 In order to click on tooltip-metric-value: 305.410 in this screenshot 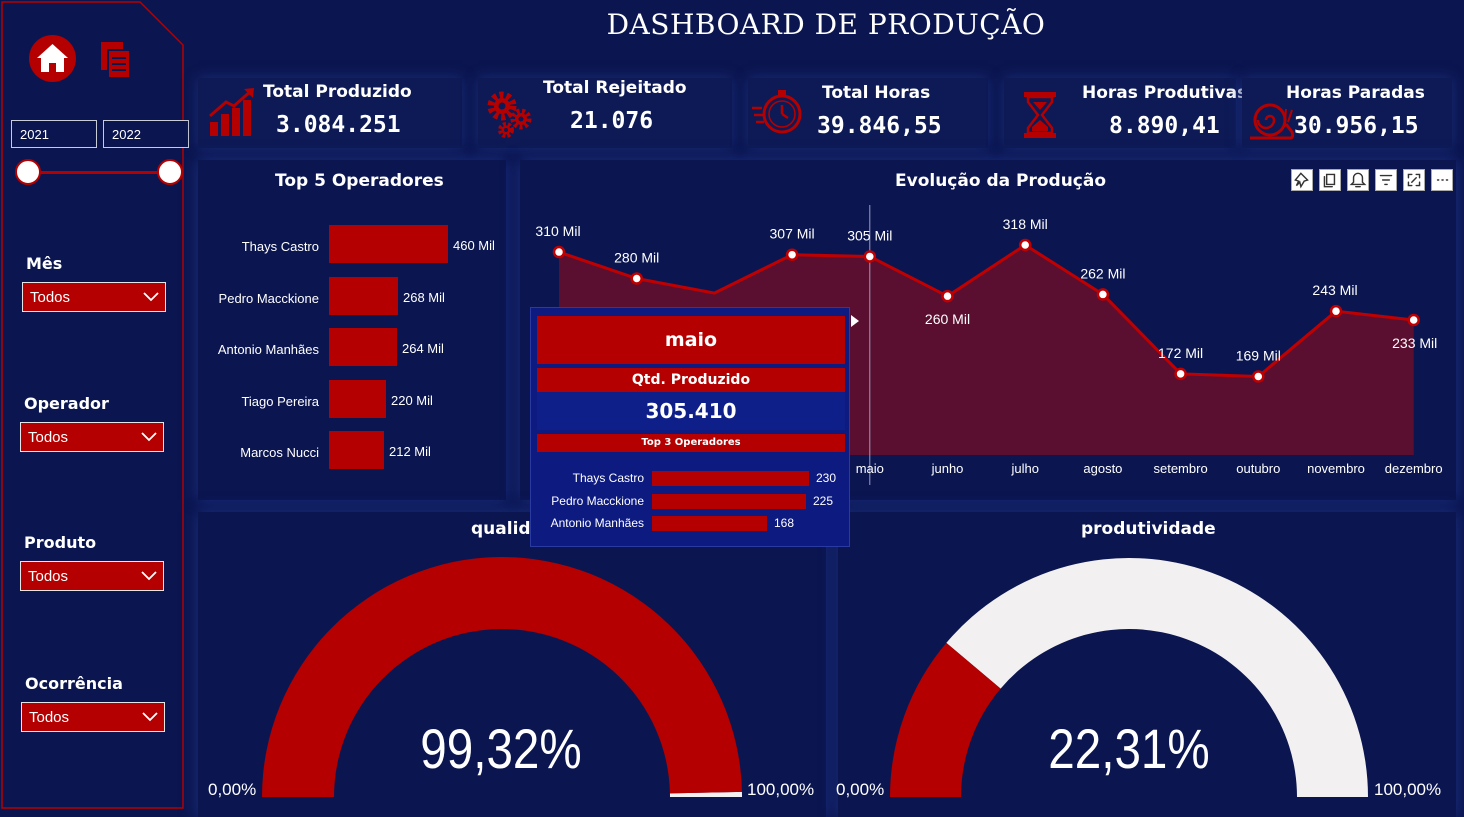, I will do `click(691, 411)`.